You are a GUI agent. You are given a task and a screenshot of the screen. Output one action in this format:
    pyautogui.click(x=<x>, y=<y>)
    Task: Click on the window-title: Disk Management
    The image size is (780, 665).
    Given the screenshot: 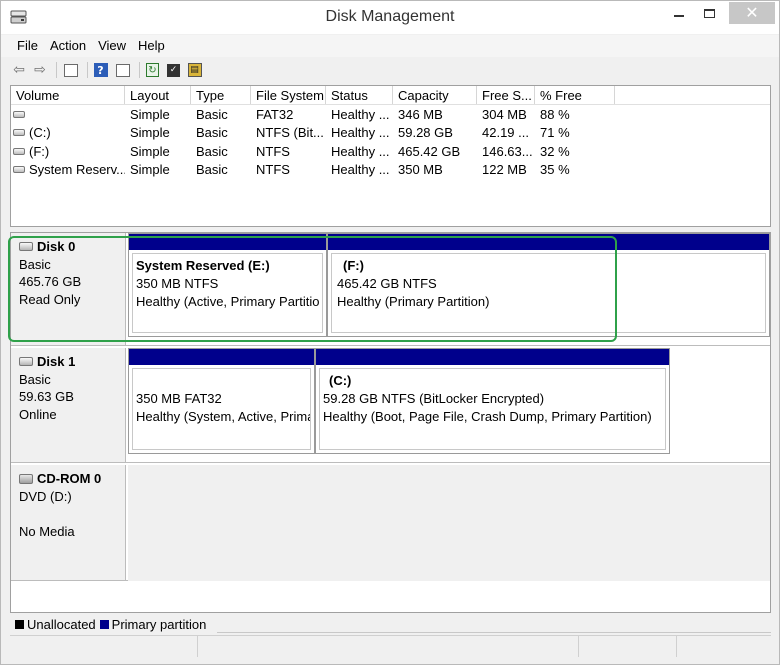 What is the action you would take?
    pyautogui.click(x=390, y=16)
    